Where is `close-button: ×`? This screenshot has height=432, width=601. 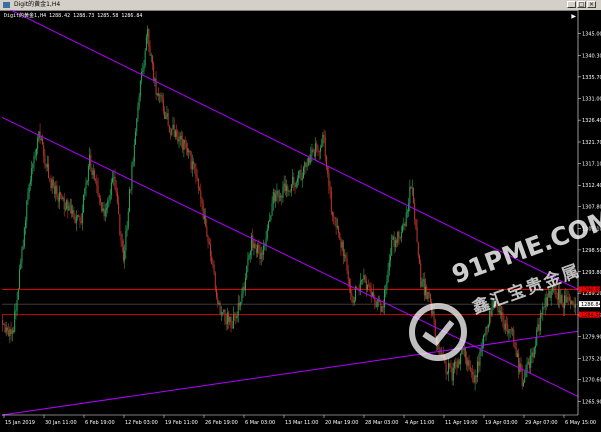
close-button: × is located at coordinates (591, 4).